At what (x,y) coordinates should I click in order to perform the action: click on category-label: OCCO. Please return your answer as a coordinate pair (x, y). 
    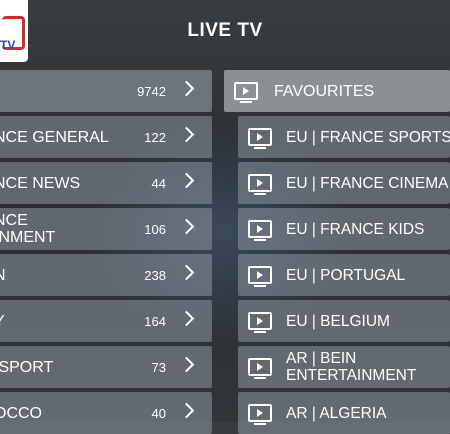
    Looking at the image, I should click on (21, 413).